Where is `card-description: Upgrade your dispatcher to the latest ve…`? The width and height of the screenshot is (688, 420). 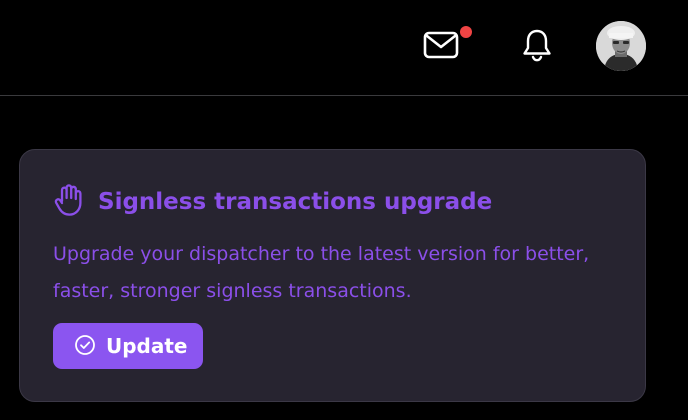 card-description: Upgrade your dispatcher to the latest ve… is located at coordinates (321, 272).